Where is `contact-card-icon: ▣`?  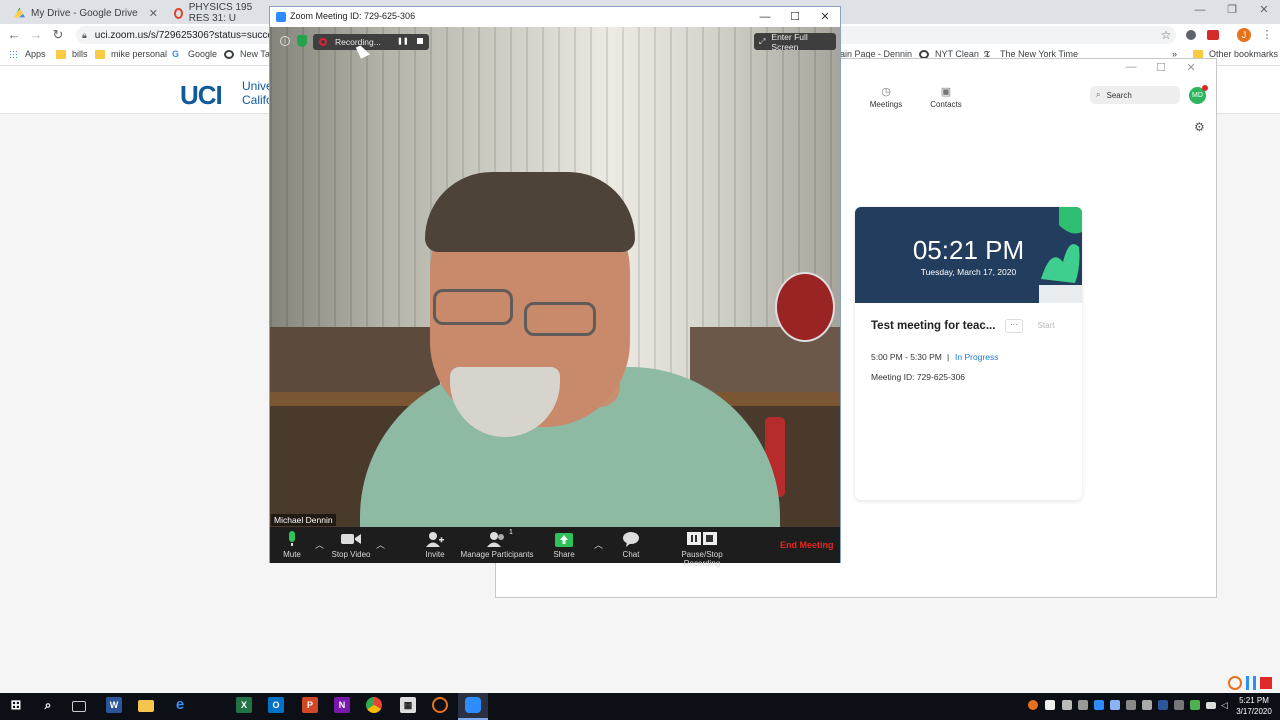 contact-card-icon: ▣ is located at coordinates (946, 92).